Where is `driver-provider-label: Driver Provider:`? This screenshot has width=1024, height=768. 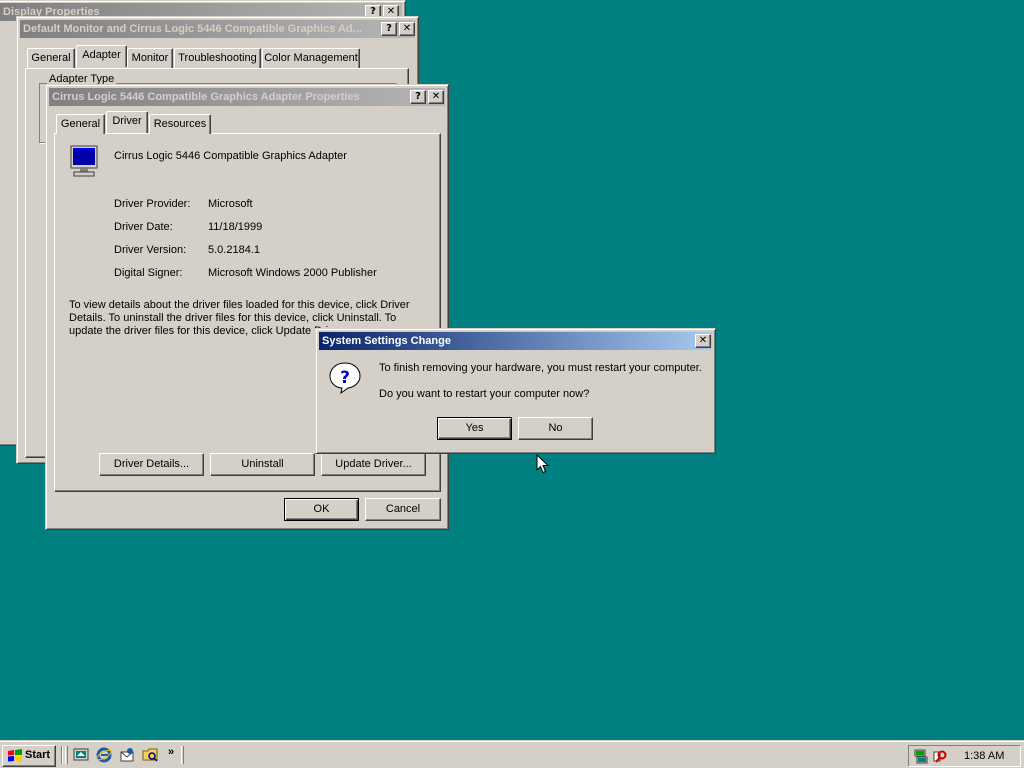
driver-provider-label: Driver Provider: is located at coordinates (152, 204).